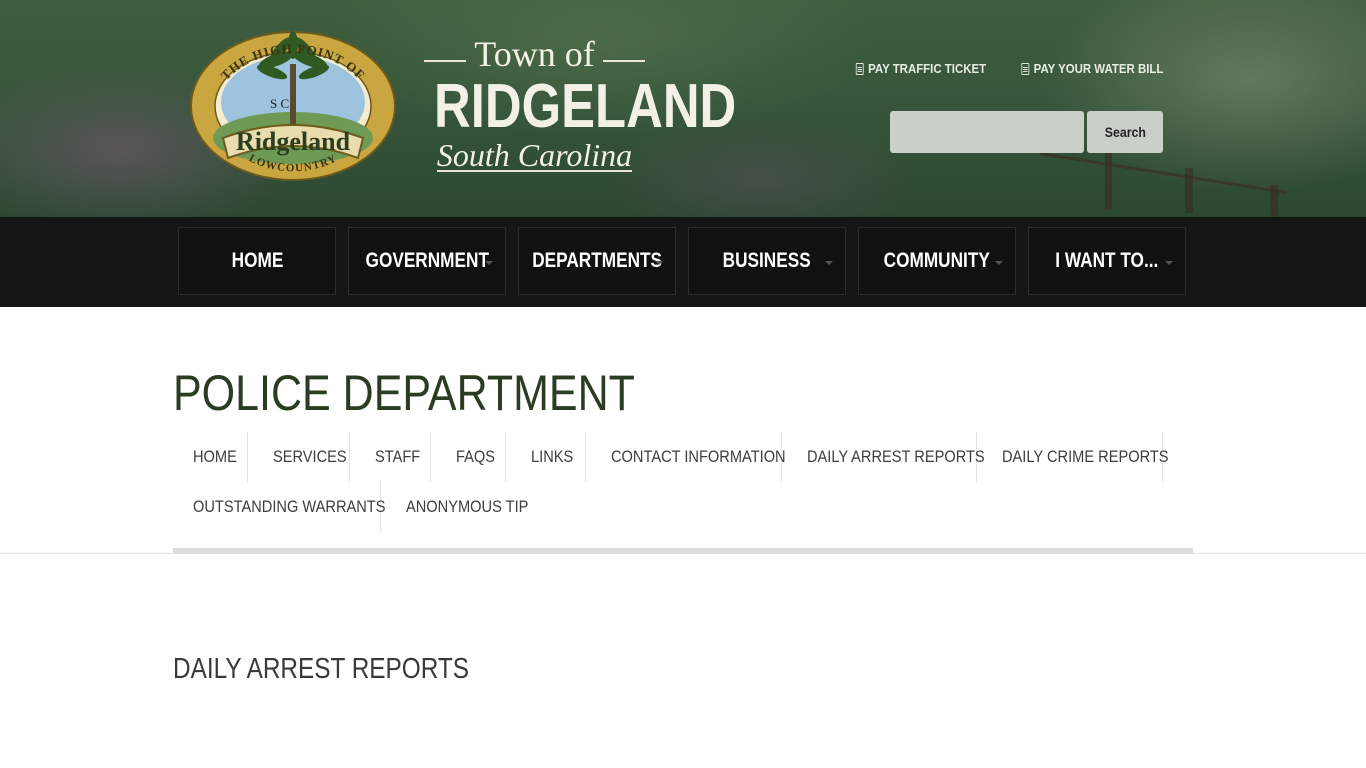 This screenshot has width=1366, height=768. Describe the element at coordinates (289, 506) in the screenshot. I see `sub-nav-label: OUTSTANDING WARRANTS` at that location.